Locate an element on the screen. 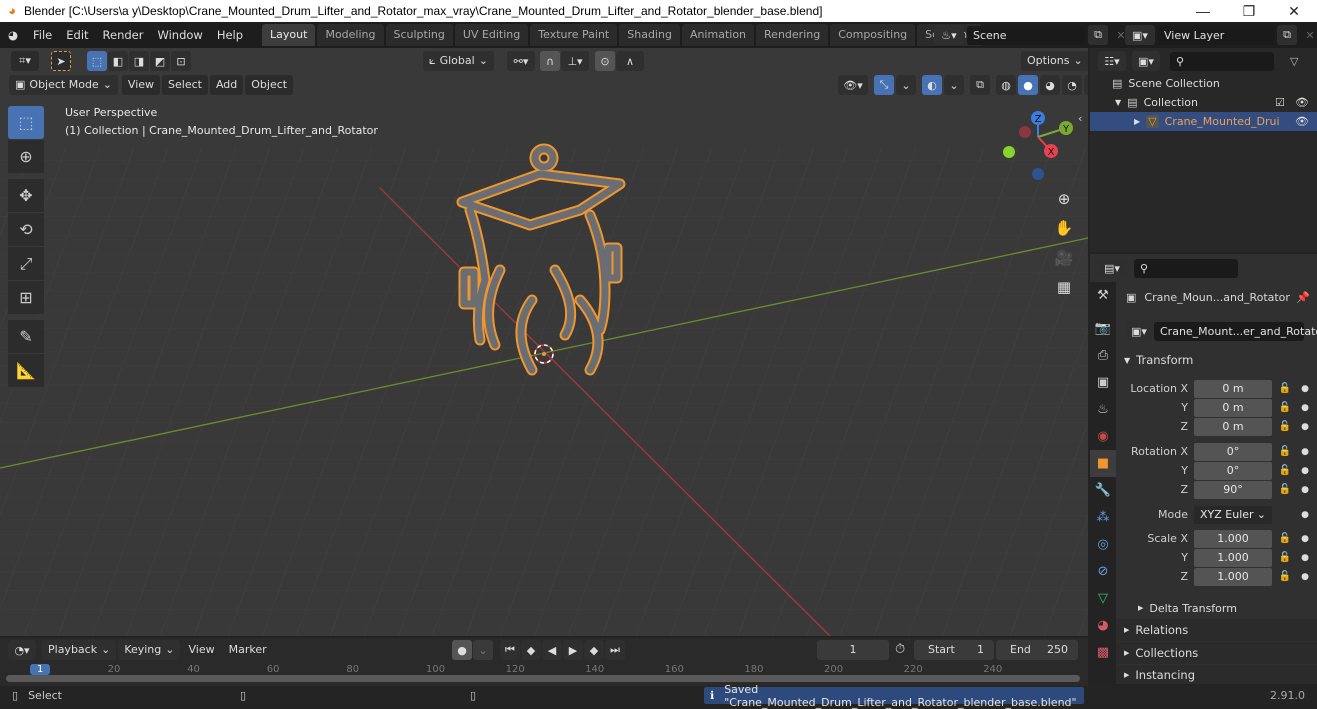  outliner-item-collection: ▼ ▤ Collection ☑ 👁 is located at coordinates (1203, 102).